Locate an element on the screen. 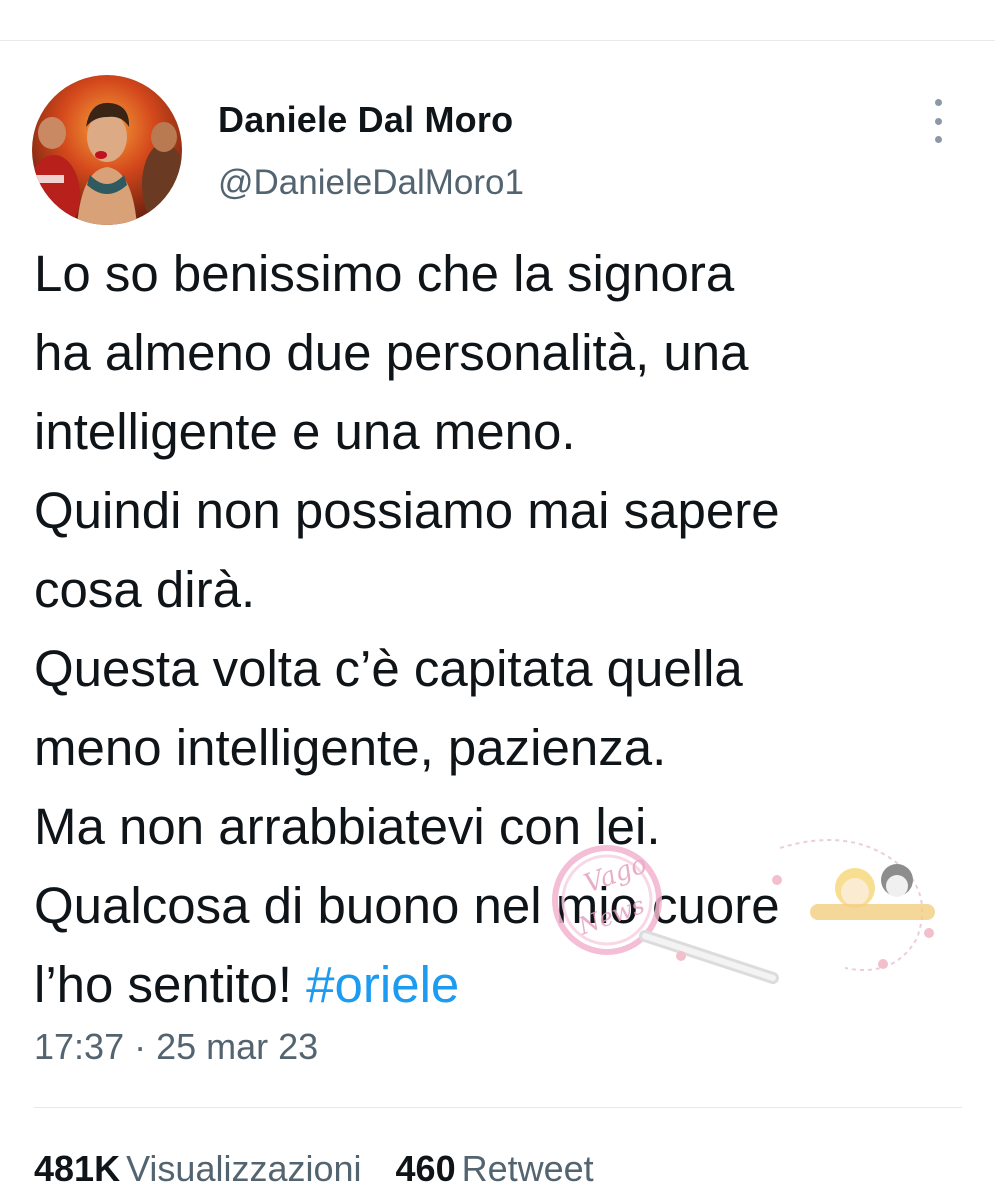 This screenshot has height=1200, width=995. tweet-line: meno intelligente, pazienza. is located at coordinates (350, 747).